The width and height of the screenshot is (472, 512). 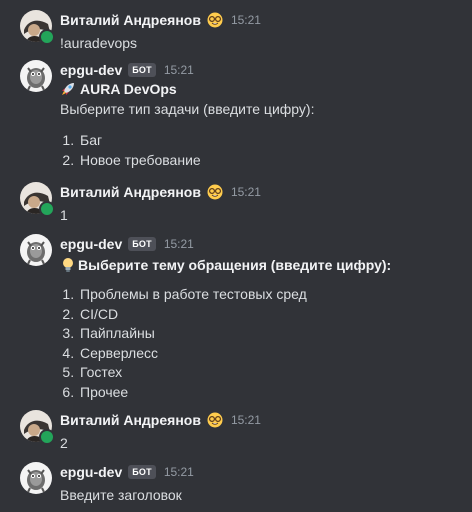 What do you see at coordinates (187, 109) in the screenshot?
I see `message-prompt: Выберите тип задачи (введите цифру):` at bounding box center [187, 109].